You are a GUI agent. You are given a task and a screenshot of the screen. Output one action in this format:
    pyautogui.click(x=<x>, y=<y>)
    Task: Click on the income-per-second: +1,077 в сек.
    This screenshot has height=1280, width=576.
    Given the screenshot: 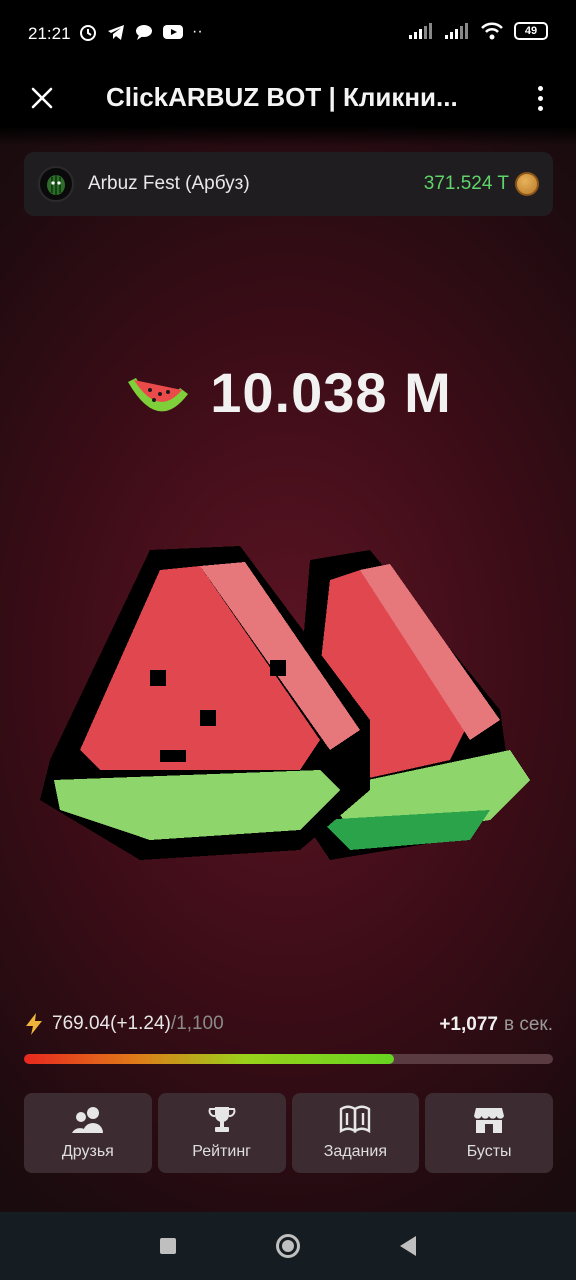 What is the action you would take?
    pyautogui.click(x=496, y=1025)
    